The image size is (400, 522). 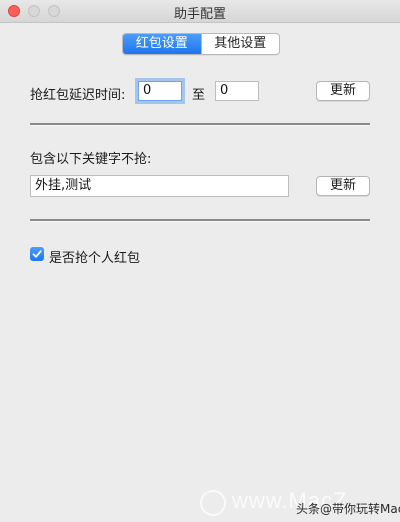 I want to click on delay-to-label: 至, so click(x=199, y=95).